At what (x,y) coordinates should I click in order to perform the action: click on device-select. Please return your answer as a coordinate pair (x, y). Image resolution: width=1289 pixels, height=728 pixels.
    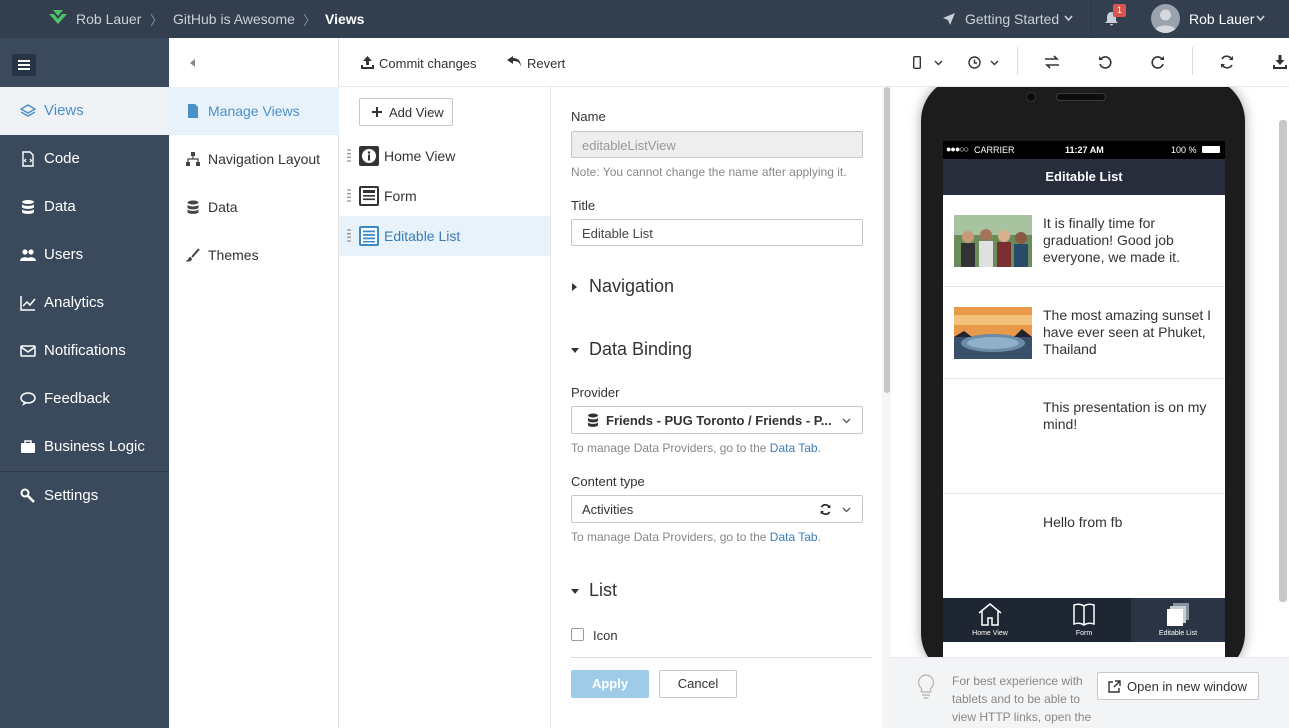
    Looking at the image, I should click on (929, 62).